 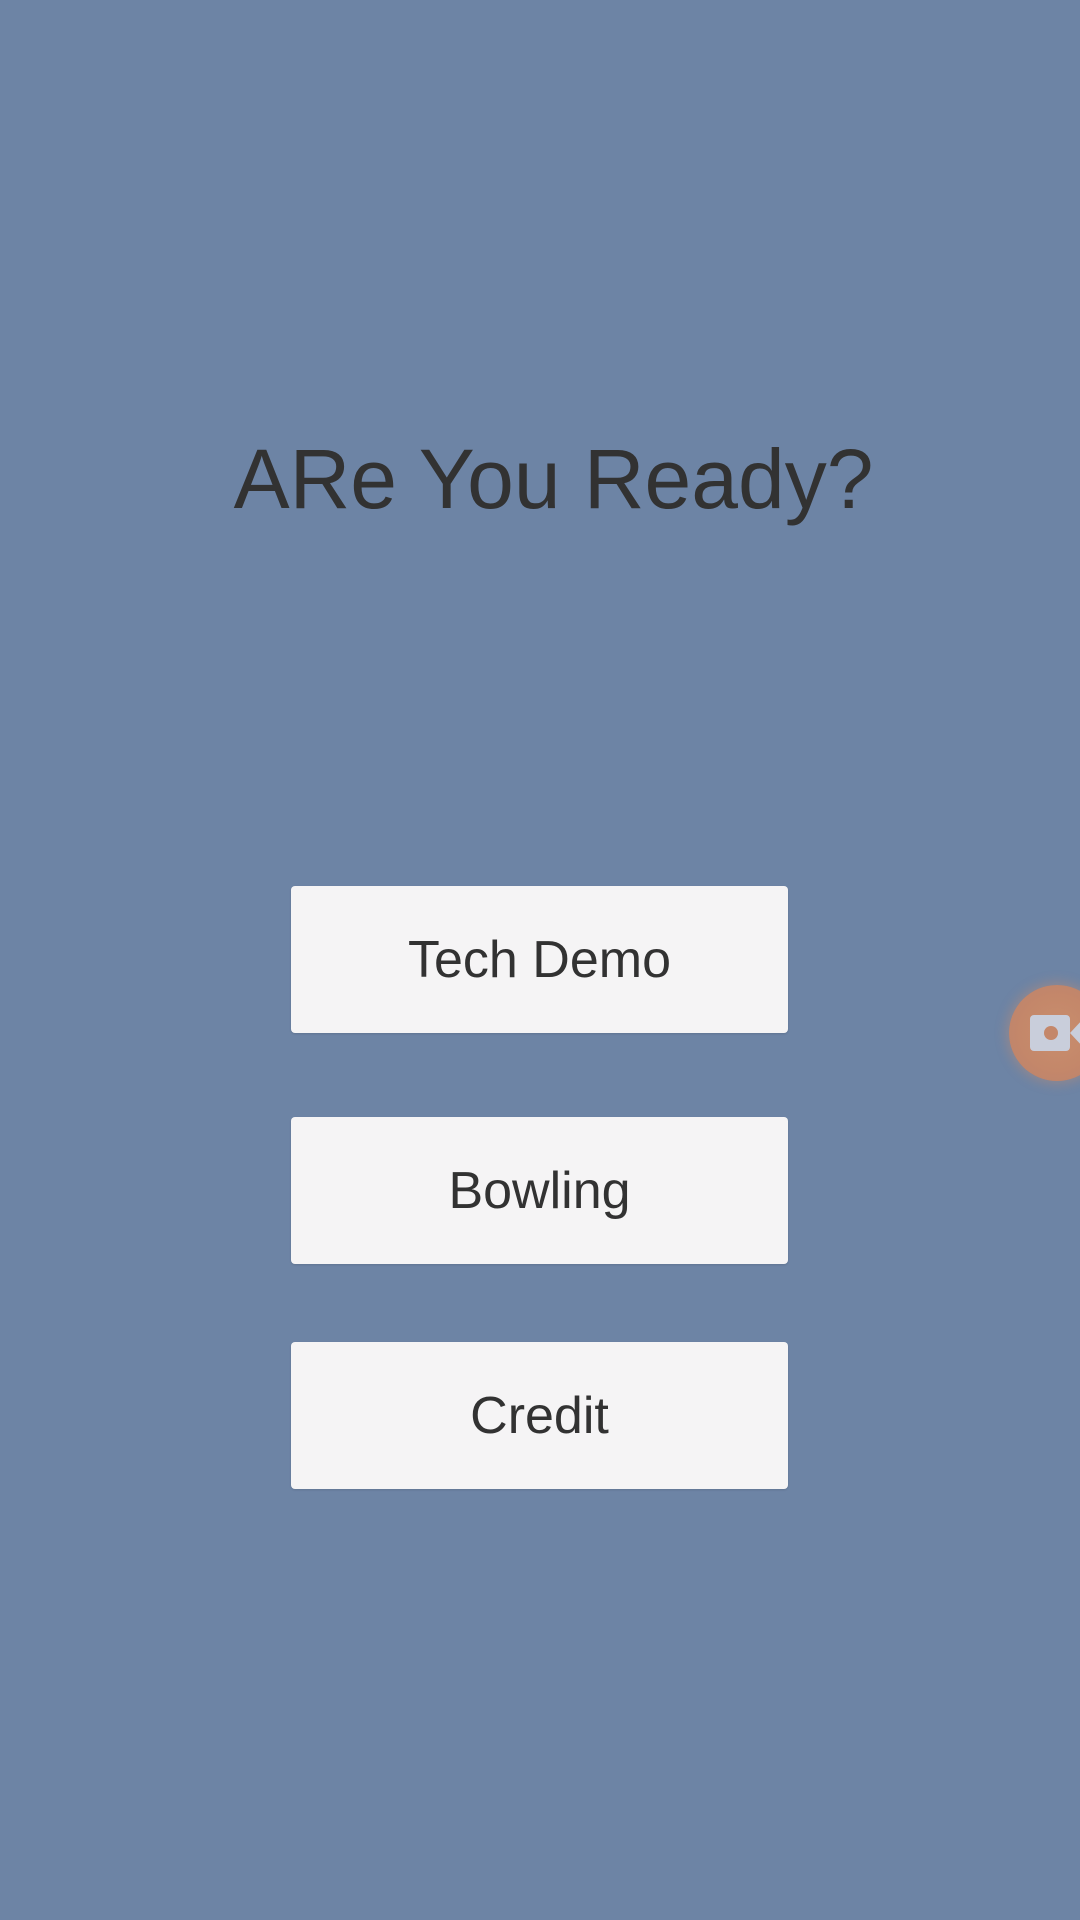 I want to click on tech-demo-button-label: Tech Demo, so click(x=539, y=959).